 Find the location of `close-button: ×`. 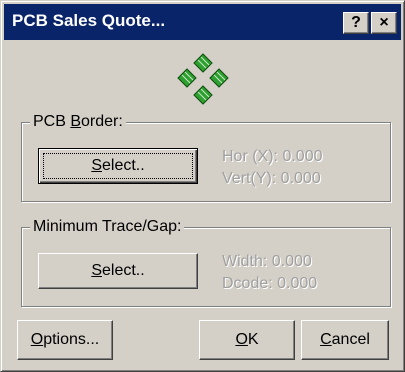

close-button: × is located at coordinates (384, 23).